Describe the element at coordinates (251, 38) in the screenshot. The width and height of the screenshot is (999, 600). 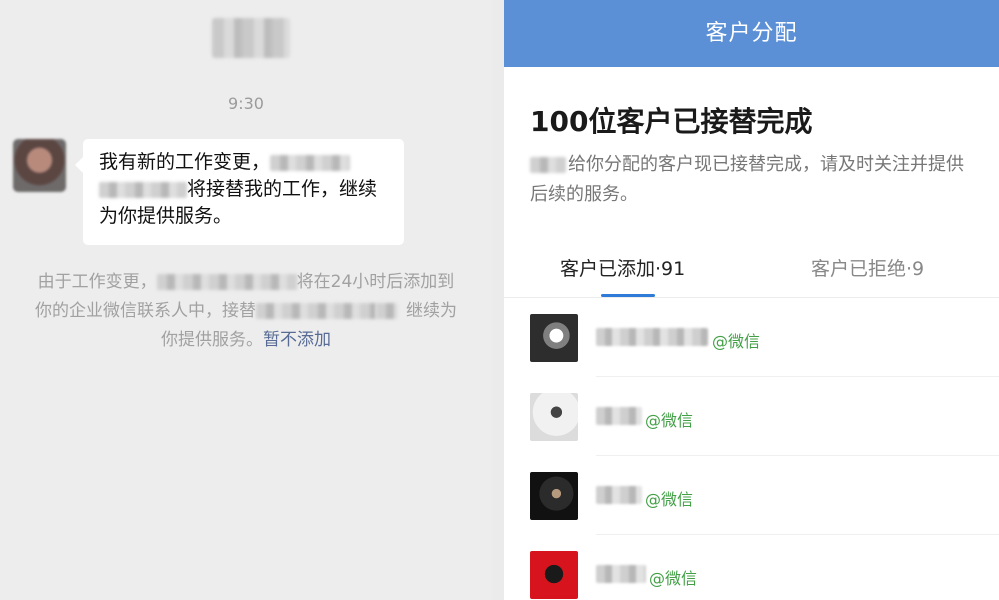
I see `chat-title-blurred` at that location.